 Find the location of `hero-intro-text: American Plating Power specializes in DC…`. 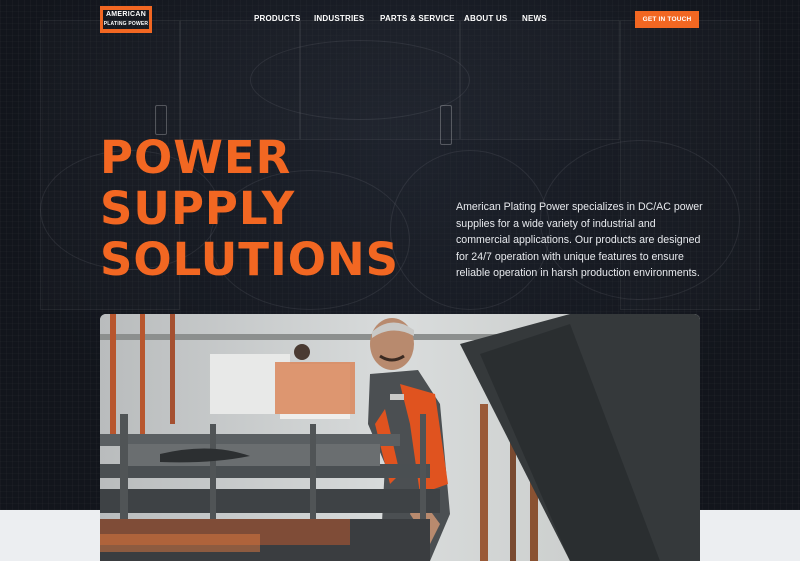

hero-intro-text: American Plating Power specializes in DC… is located at coordinates (579, 240).